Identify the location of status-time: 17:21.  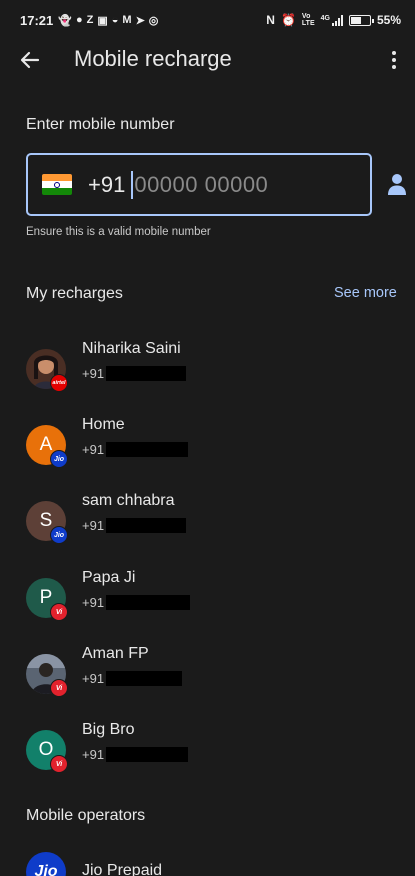
(37, 20).